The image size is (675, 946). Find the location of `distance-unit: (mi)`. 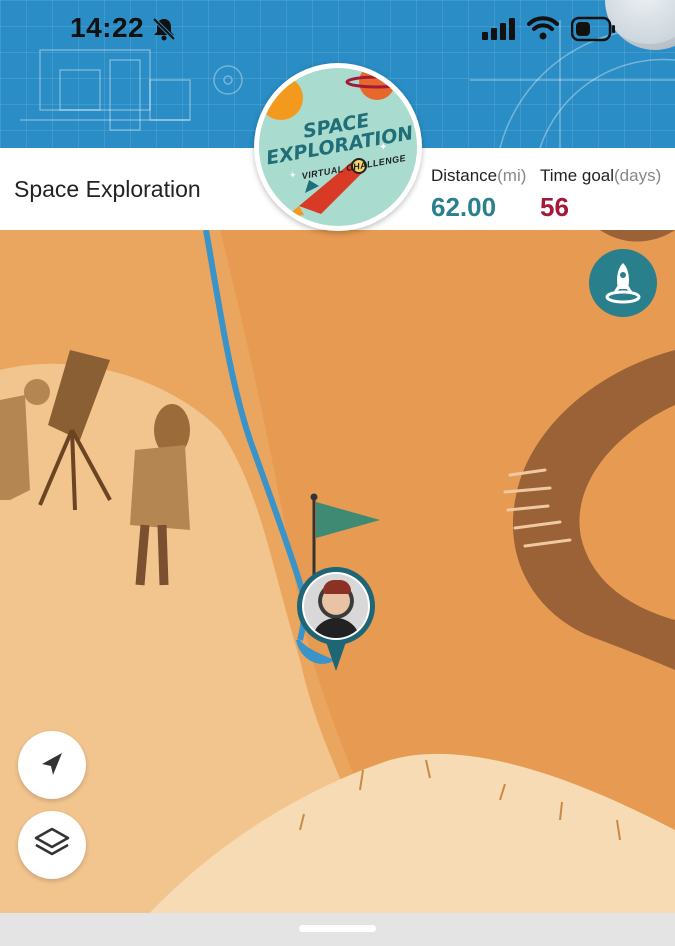

distance-unit: (mi) is located at coordinates (512, 175).